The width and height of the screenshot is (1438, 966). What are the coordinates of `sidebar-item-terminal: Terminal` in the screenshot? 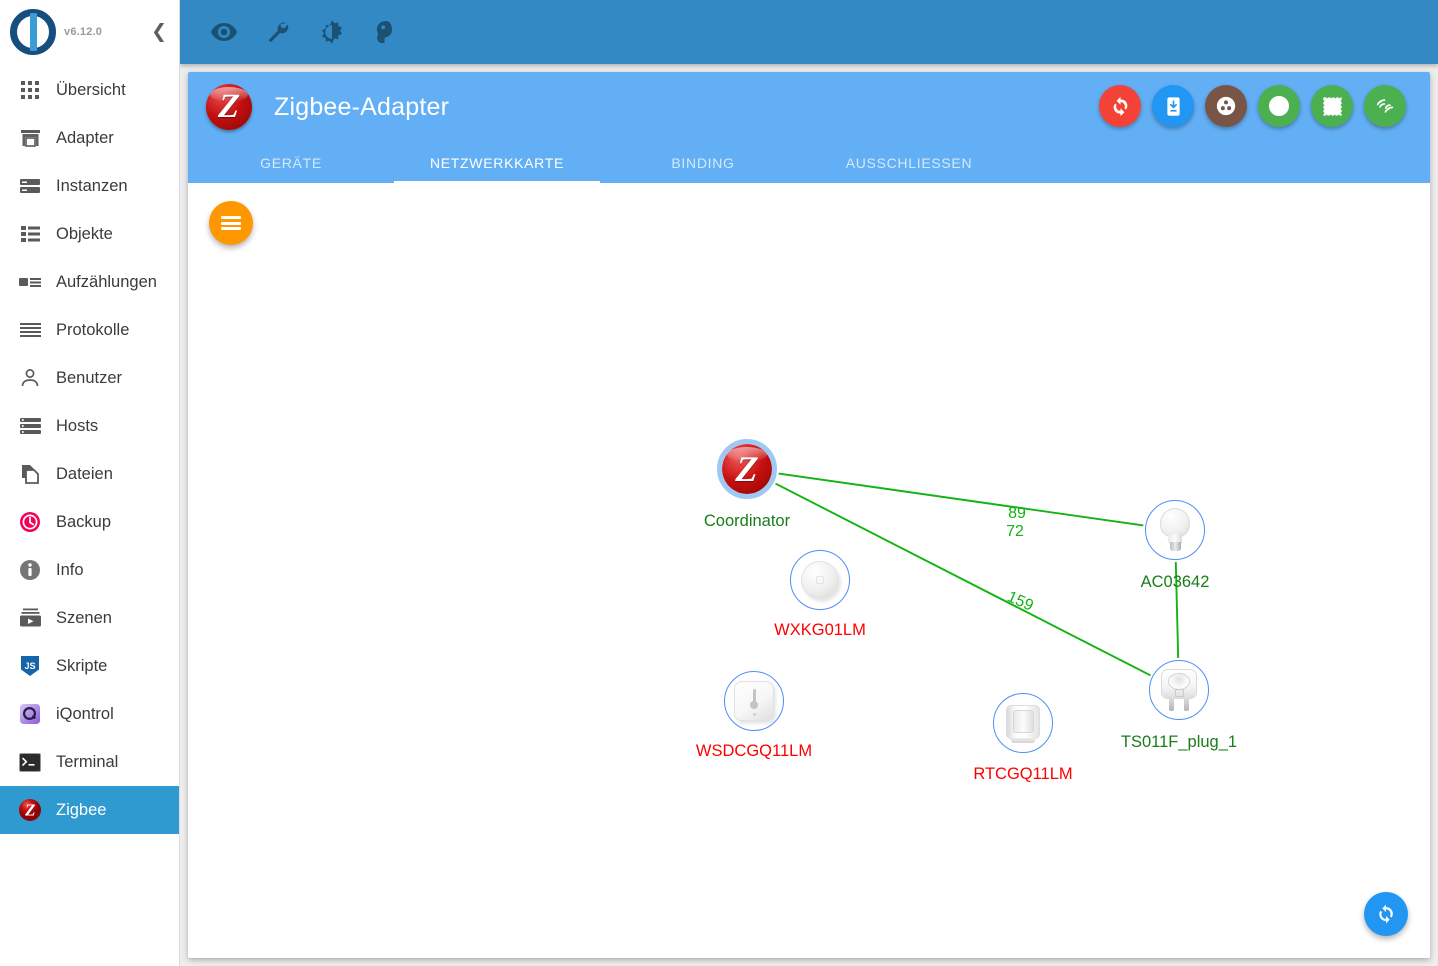 It's located at (89, 762).